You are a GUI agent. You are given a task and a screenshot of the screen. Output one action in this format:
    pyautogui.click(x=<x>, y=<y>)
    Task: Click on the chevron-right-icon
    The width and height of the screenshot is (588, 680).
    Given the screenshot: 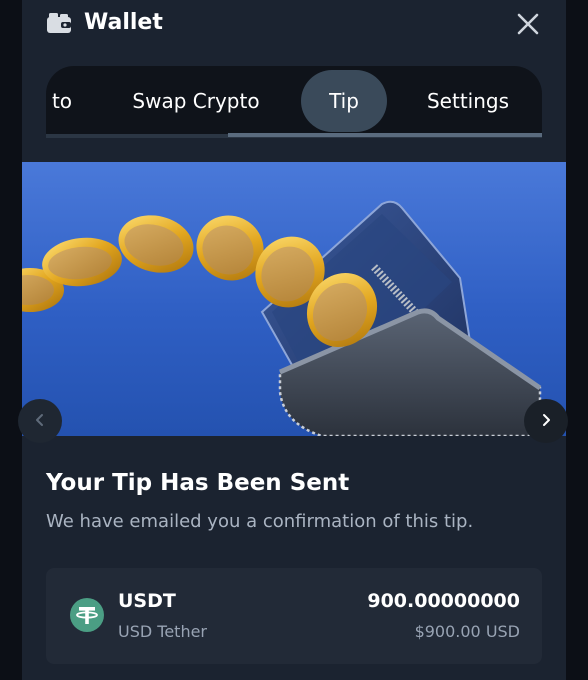 What is the action you would take?
    pyautogui.click(x=546, y=421)
    